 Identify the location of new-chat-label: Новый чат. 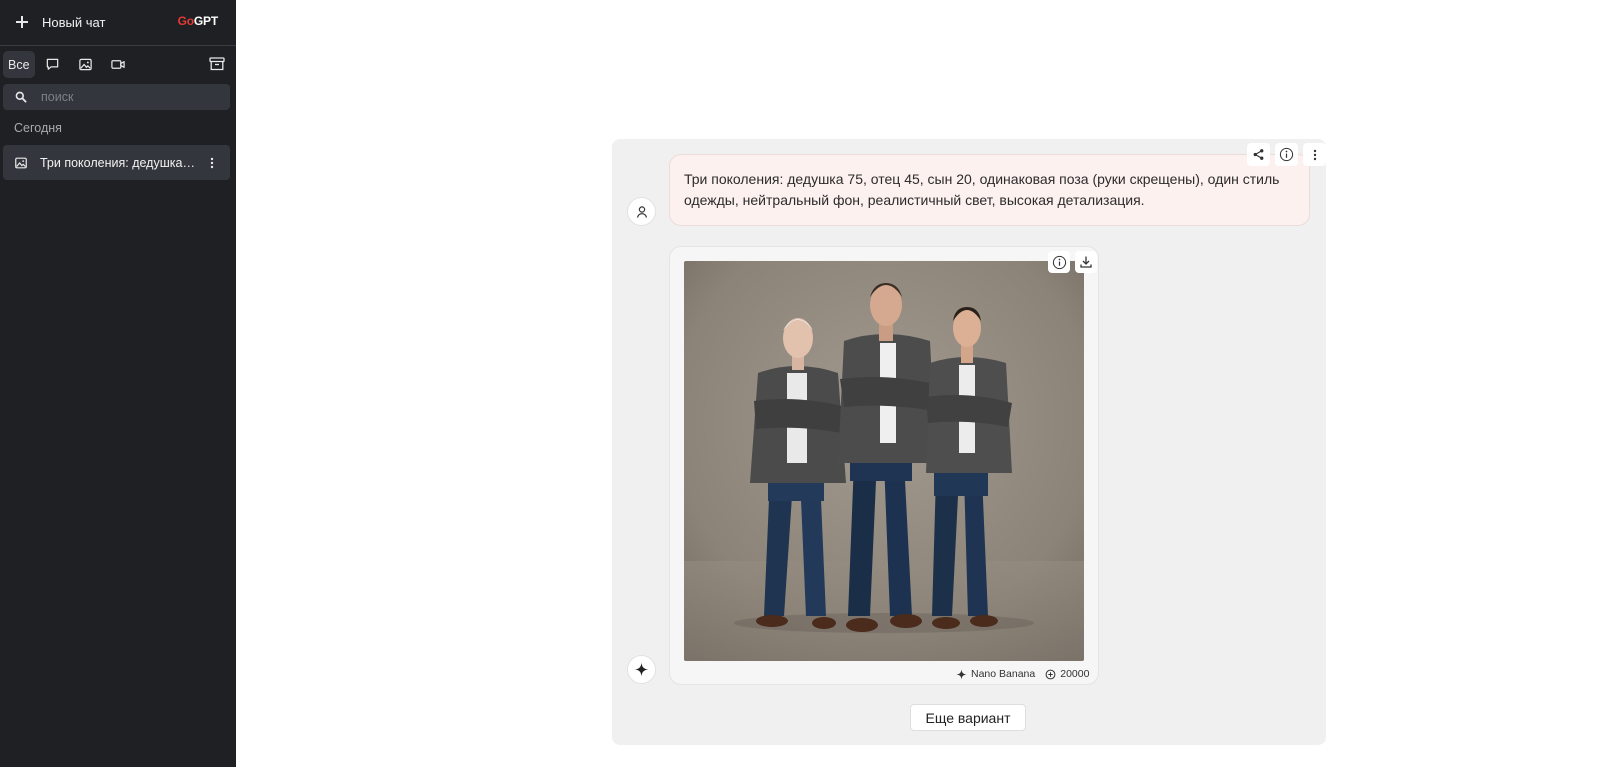
(74, 22).